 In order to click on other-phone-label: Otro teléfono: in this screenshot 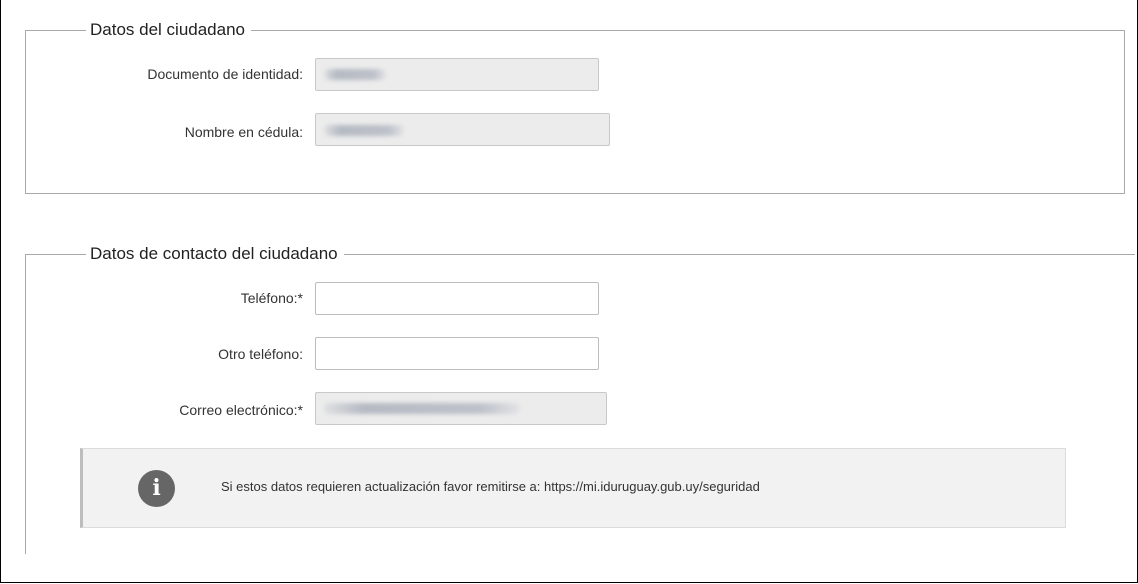, I will do `click(260, 354)`.